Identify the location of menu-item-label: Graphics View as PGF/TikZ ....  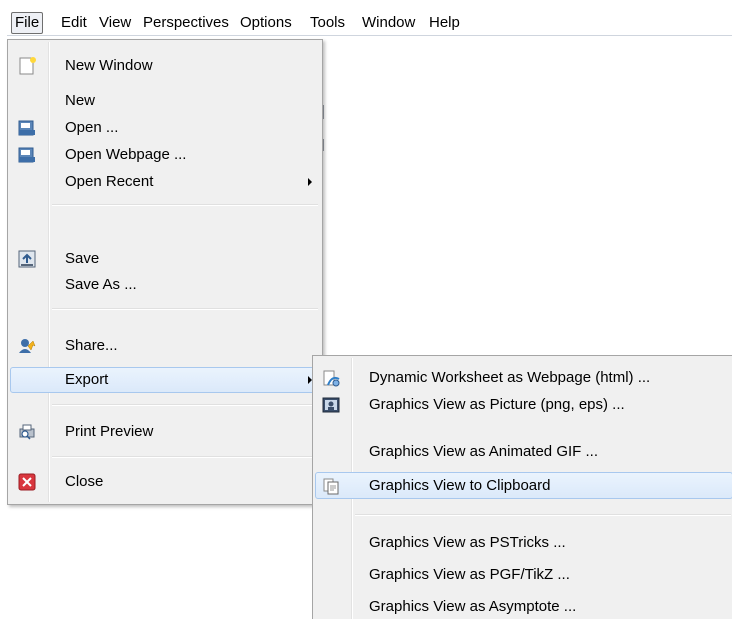
(469, 574).